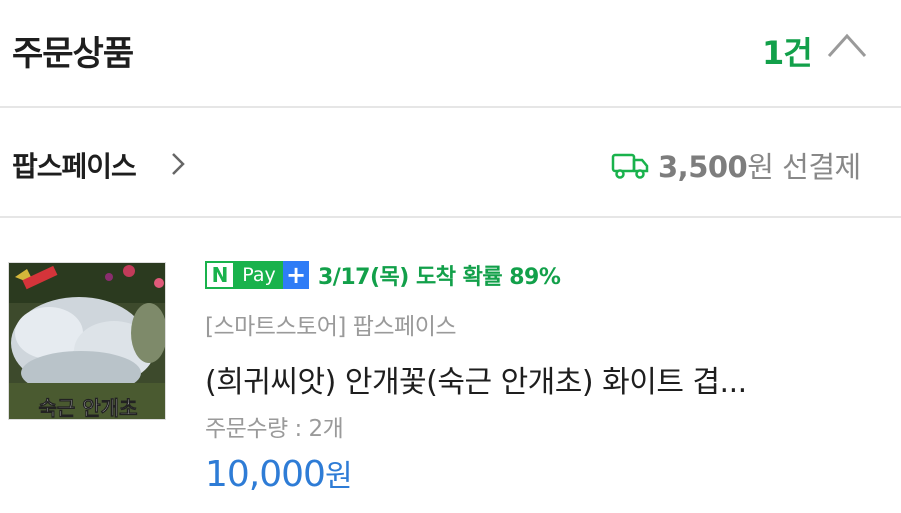 The height and width of the screenshot is (513, 901). I want to click on item-count: 1건, so click(787, 53).